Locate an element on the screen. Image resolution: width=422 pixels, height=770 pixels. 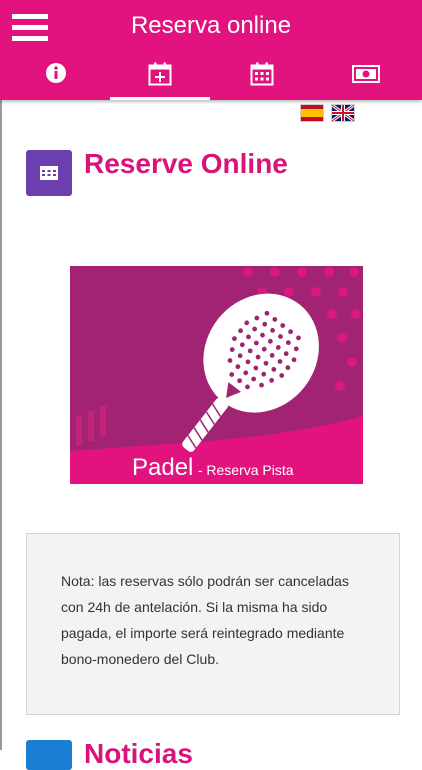
language-en-button is located at coordinates (343, 113).